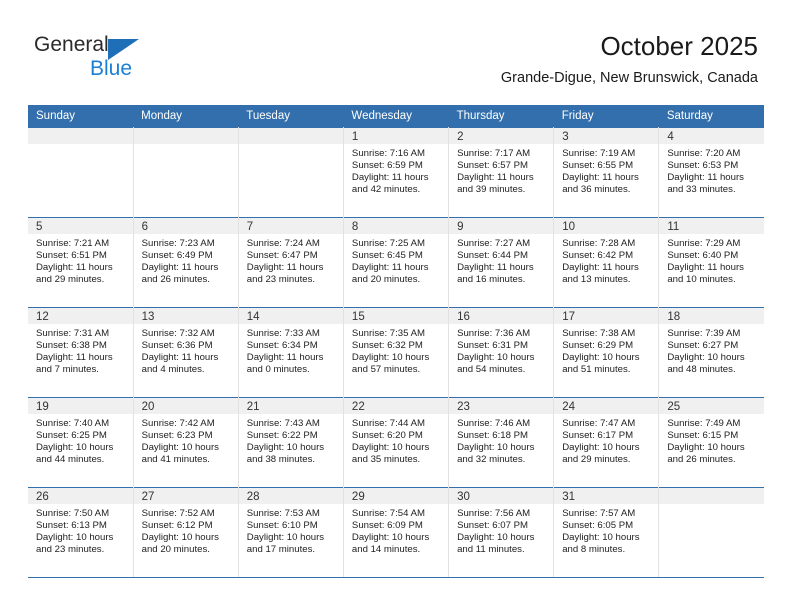 Image resolution: width=792 pixels, height=612 pixels. I want to click on daylight-text-line2: and 17 minutes., so click(281, 550).